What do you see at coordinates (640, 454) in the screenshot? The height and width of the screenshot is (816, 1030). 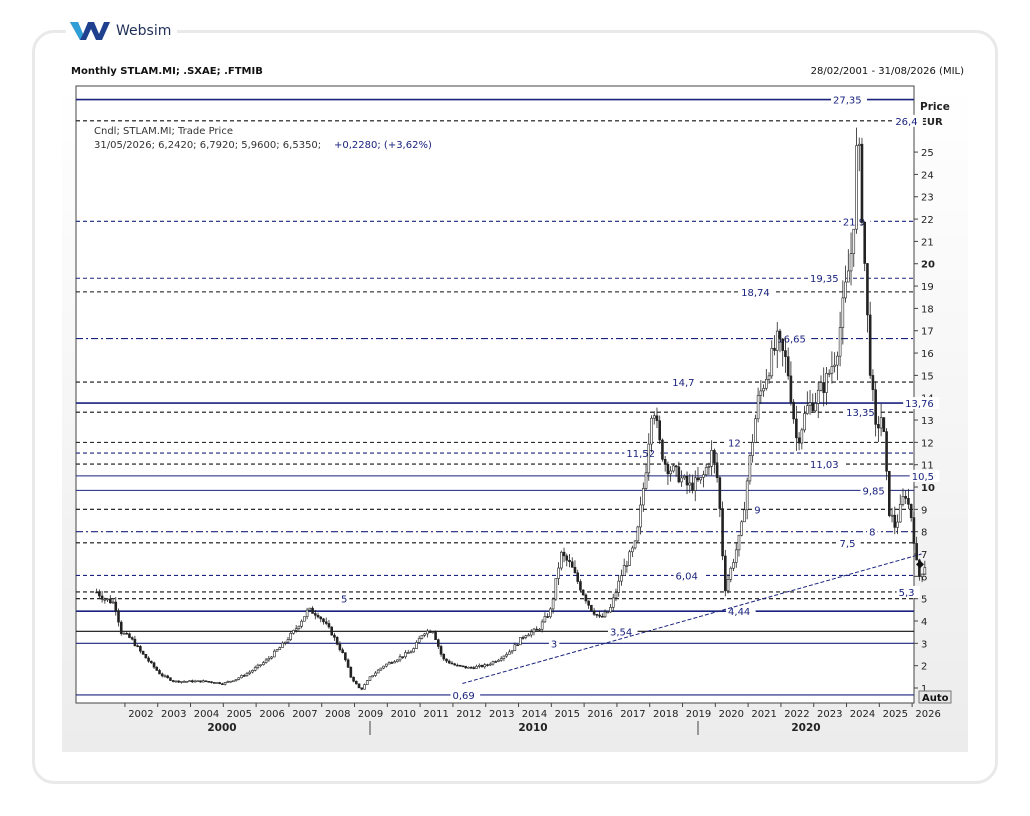 I see `level-label: 11,52` at bounding box center [640, 454].